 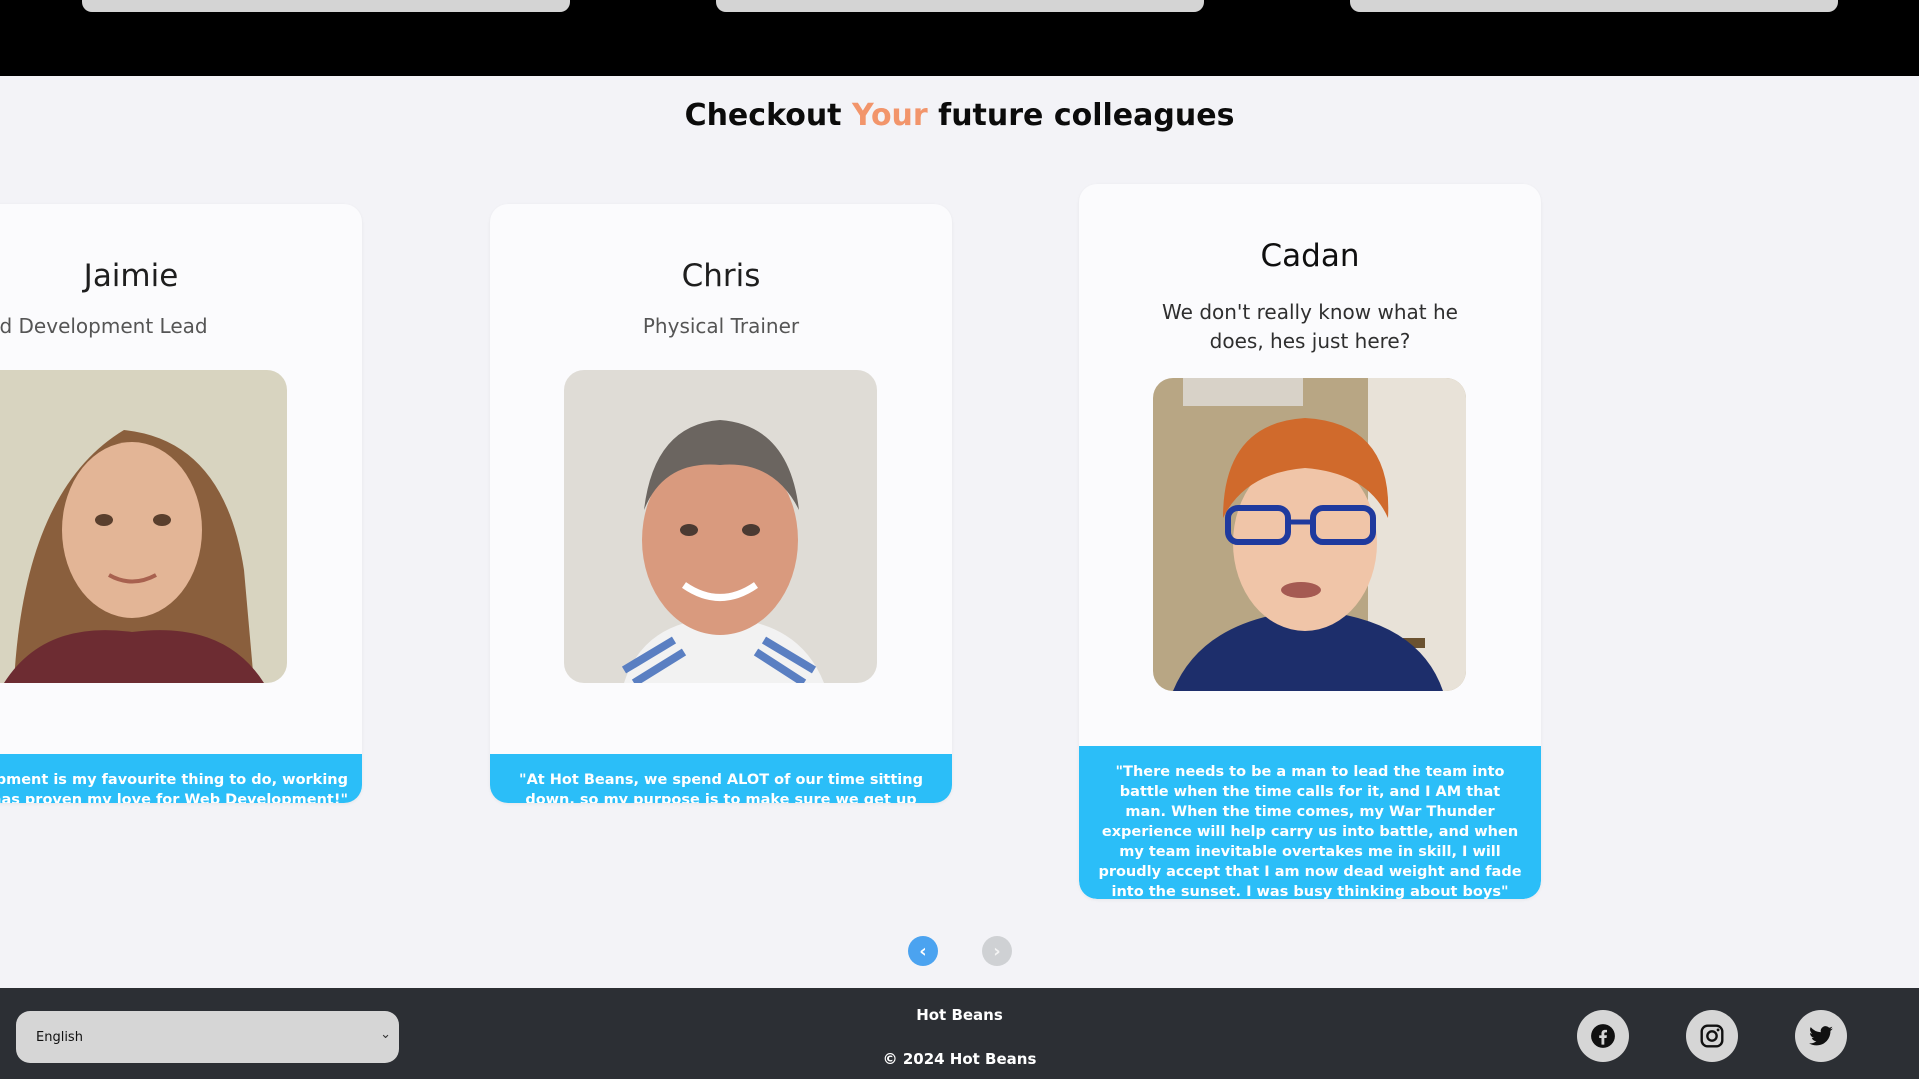 What do you see at coordinates (959, 1033) in the screenshot?
I see `site-footer: English ⌄ Hot Beans © 2024 Hot Beans` at bounding box center [959, 1033].